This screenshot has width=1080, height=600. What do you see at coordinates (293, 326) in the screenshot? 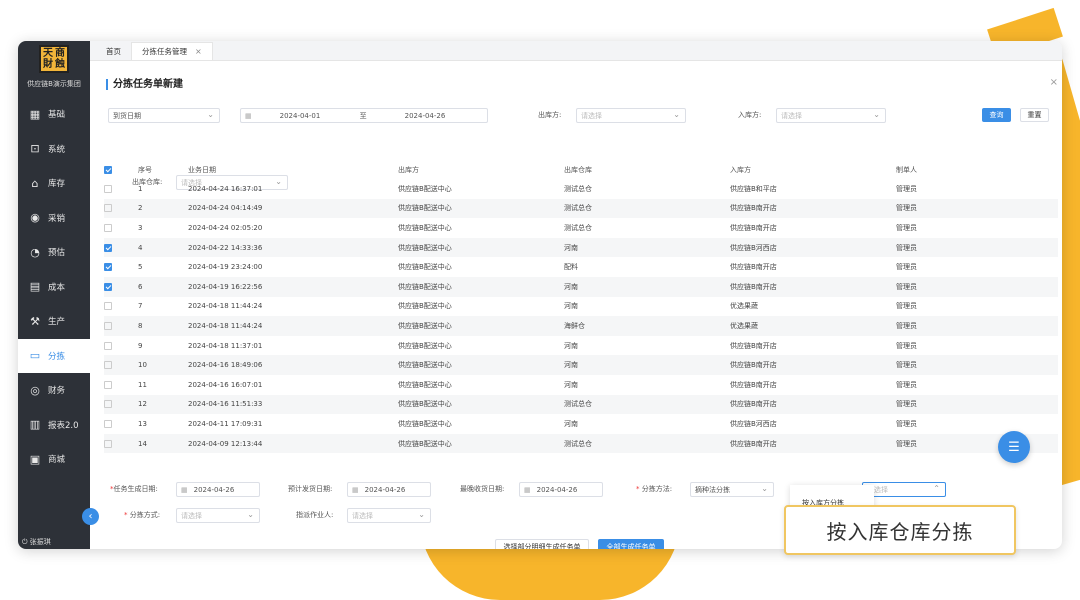
I see `cell-date: 2024-04-18 11:44:24` at bounding box center [293, 326].